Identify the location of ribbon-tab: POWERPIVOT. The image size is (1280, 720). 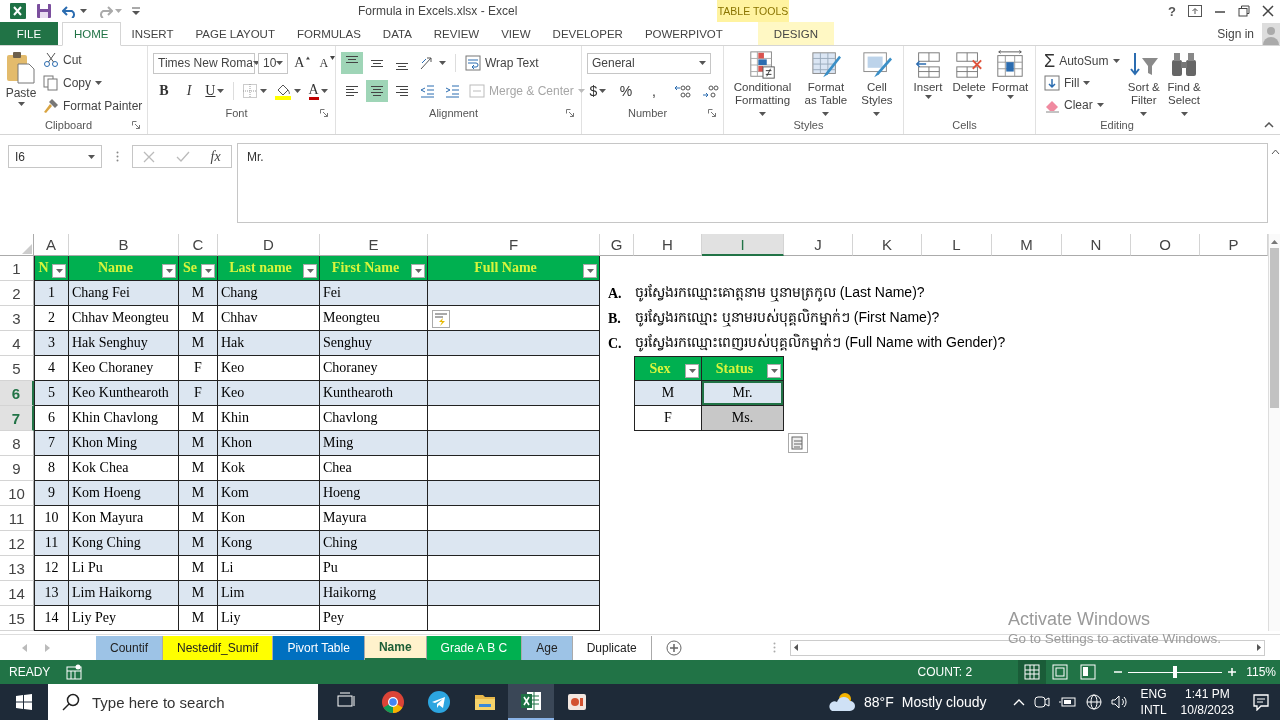
(683, 33).